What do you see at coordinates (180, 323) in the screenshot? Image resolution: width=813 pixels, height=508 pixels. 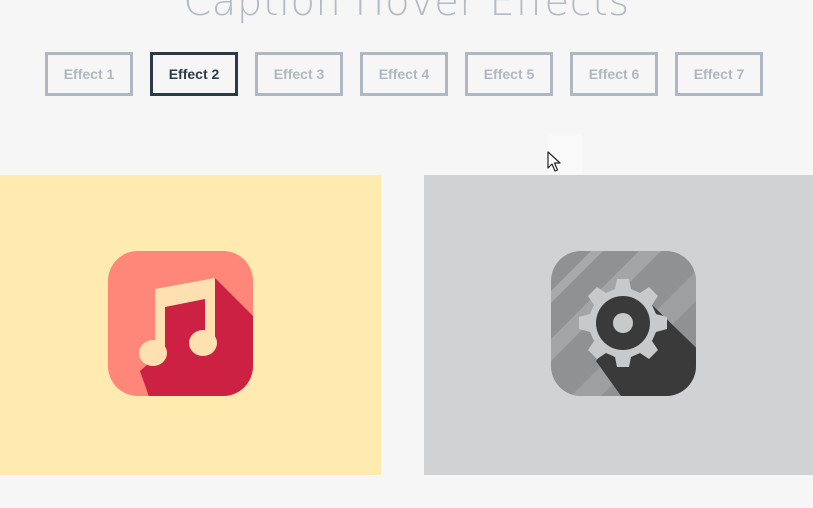 I see `music-note-icon` at bounding box center [180, 323].